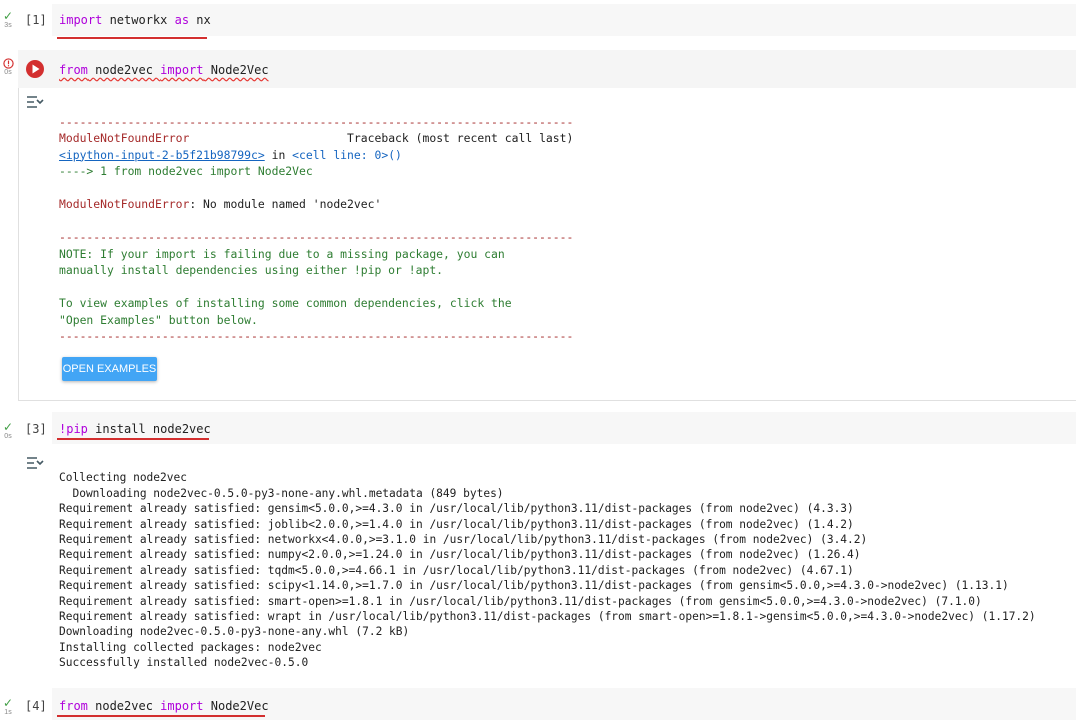 The image size is (1076, 724). What do you see at coordinates (158, 319) in the screenshot?
I see `note-line: "Open Examples" button below.` at bounding box center [158, 319].